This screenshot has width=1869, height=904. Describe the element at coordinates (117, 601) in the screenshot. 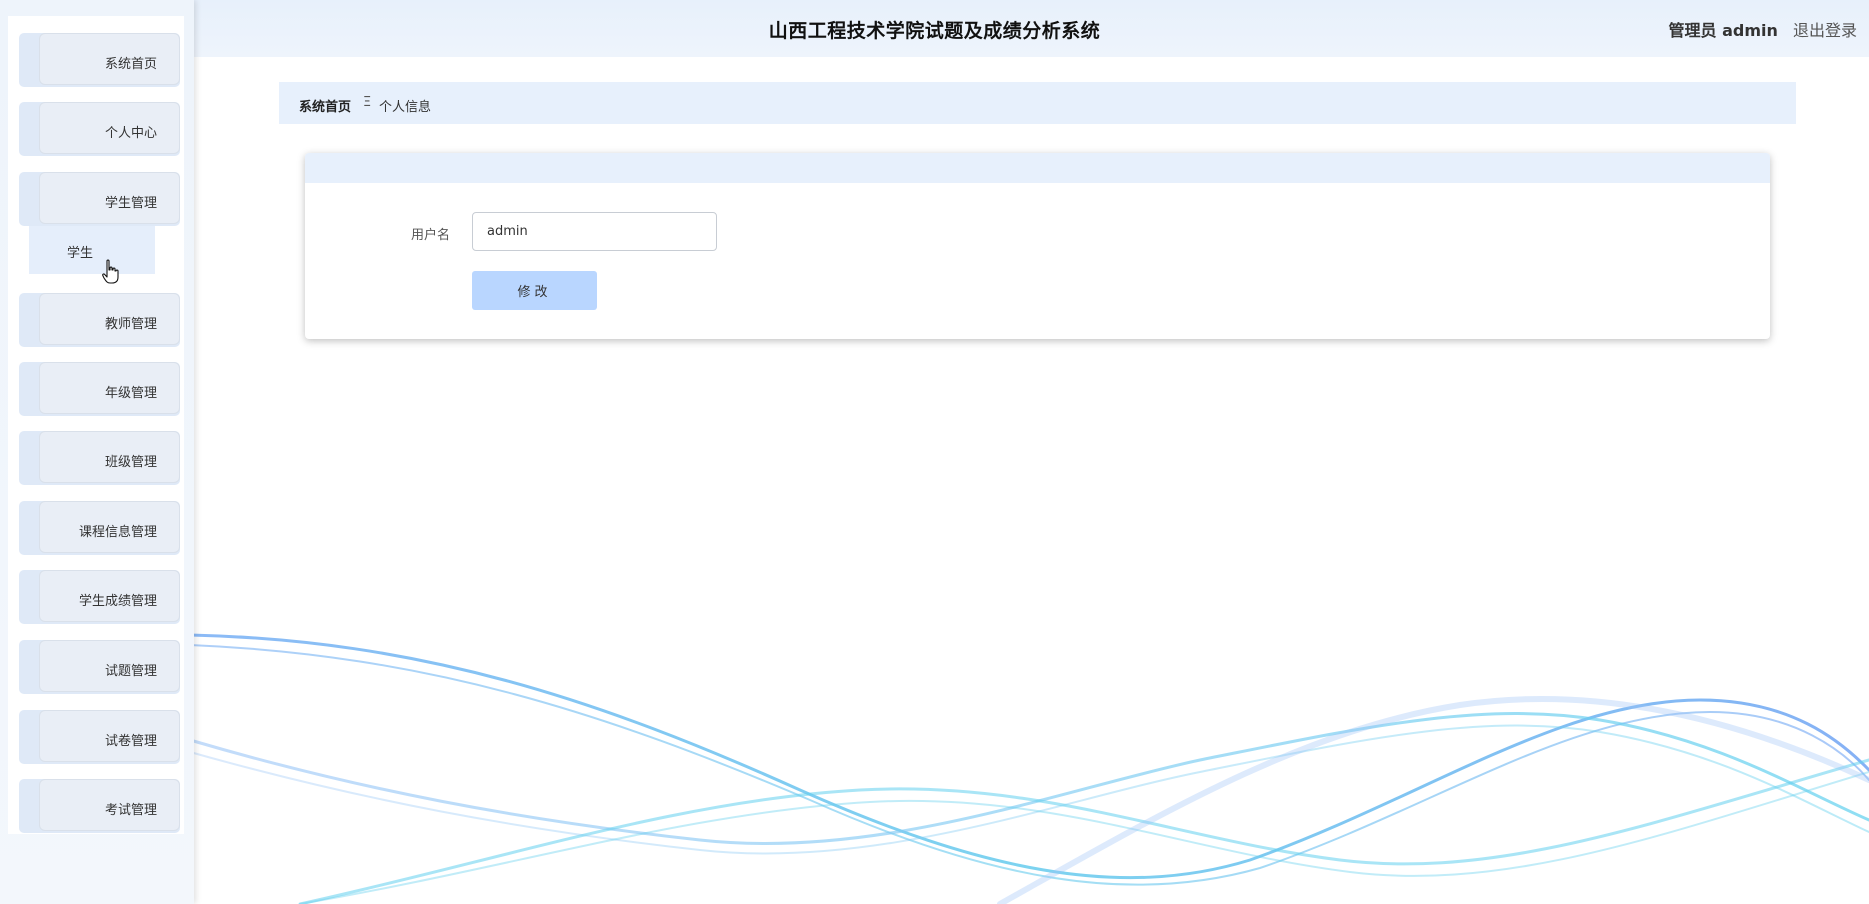

I see `sidebar-item-label: 学生成绩管理` at that location.